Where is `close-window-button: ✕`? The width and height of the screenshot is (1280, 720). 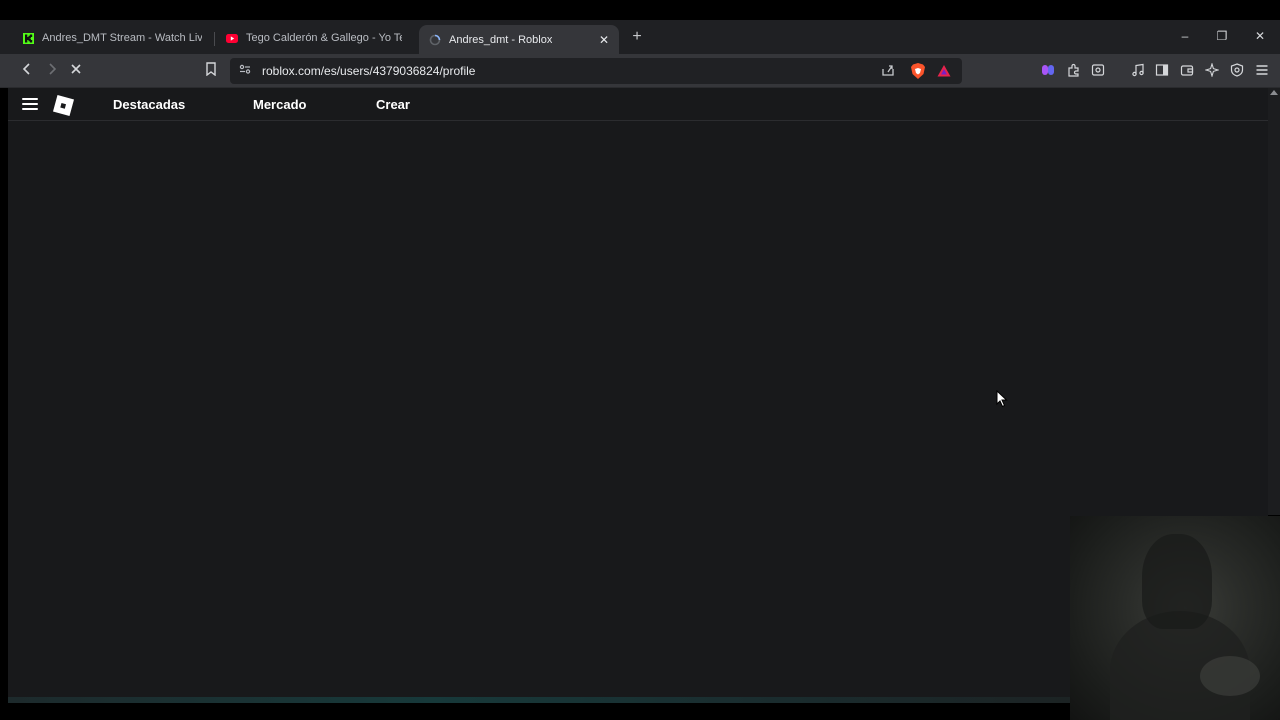 close-window-button: ✕ is located at coordinates (1260, 36).